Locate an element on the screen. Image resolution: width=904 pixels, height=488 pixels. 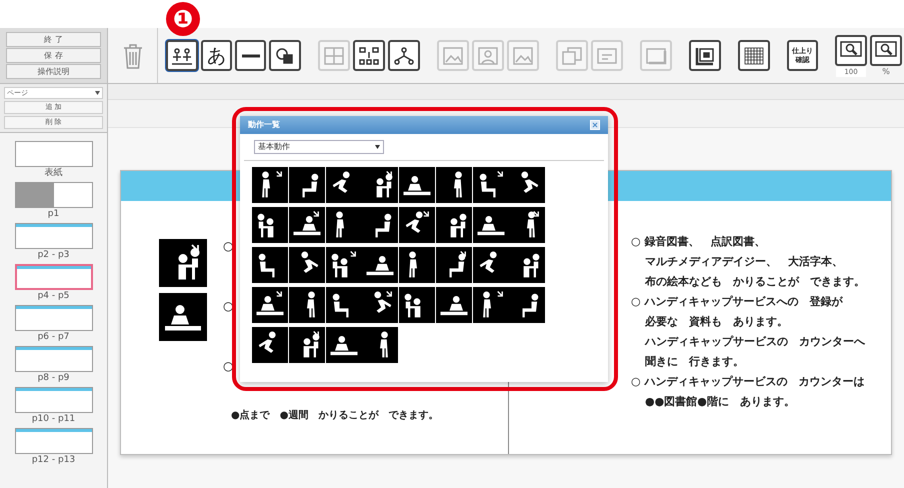
menu-button: 終 了 is located at coordinates (53, 39).